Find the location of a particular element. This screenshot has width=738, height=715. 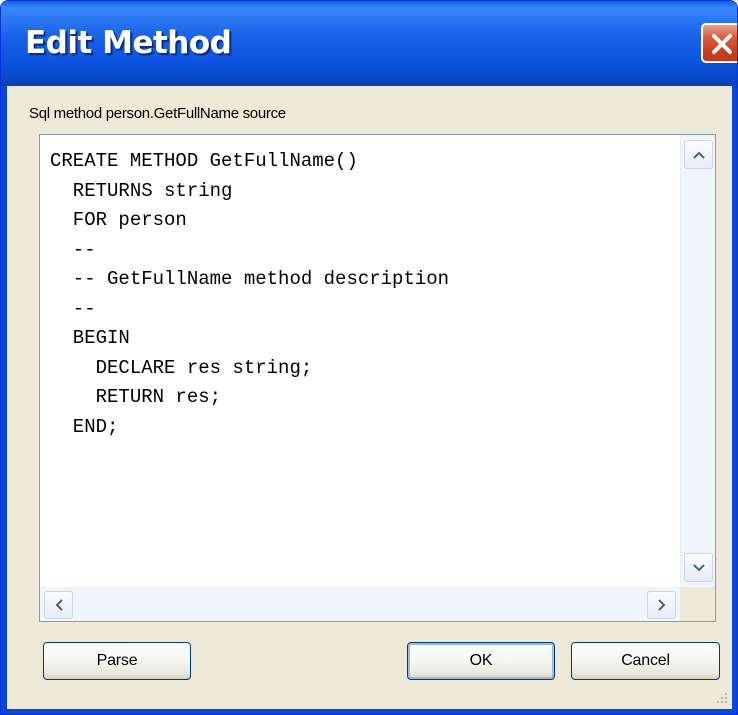

cancel-button: Cancel is located at coordinates (645, 661).